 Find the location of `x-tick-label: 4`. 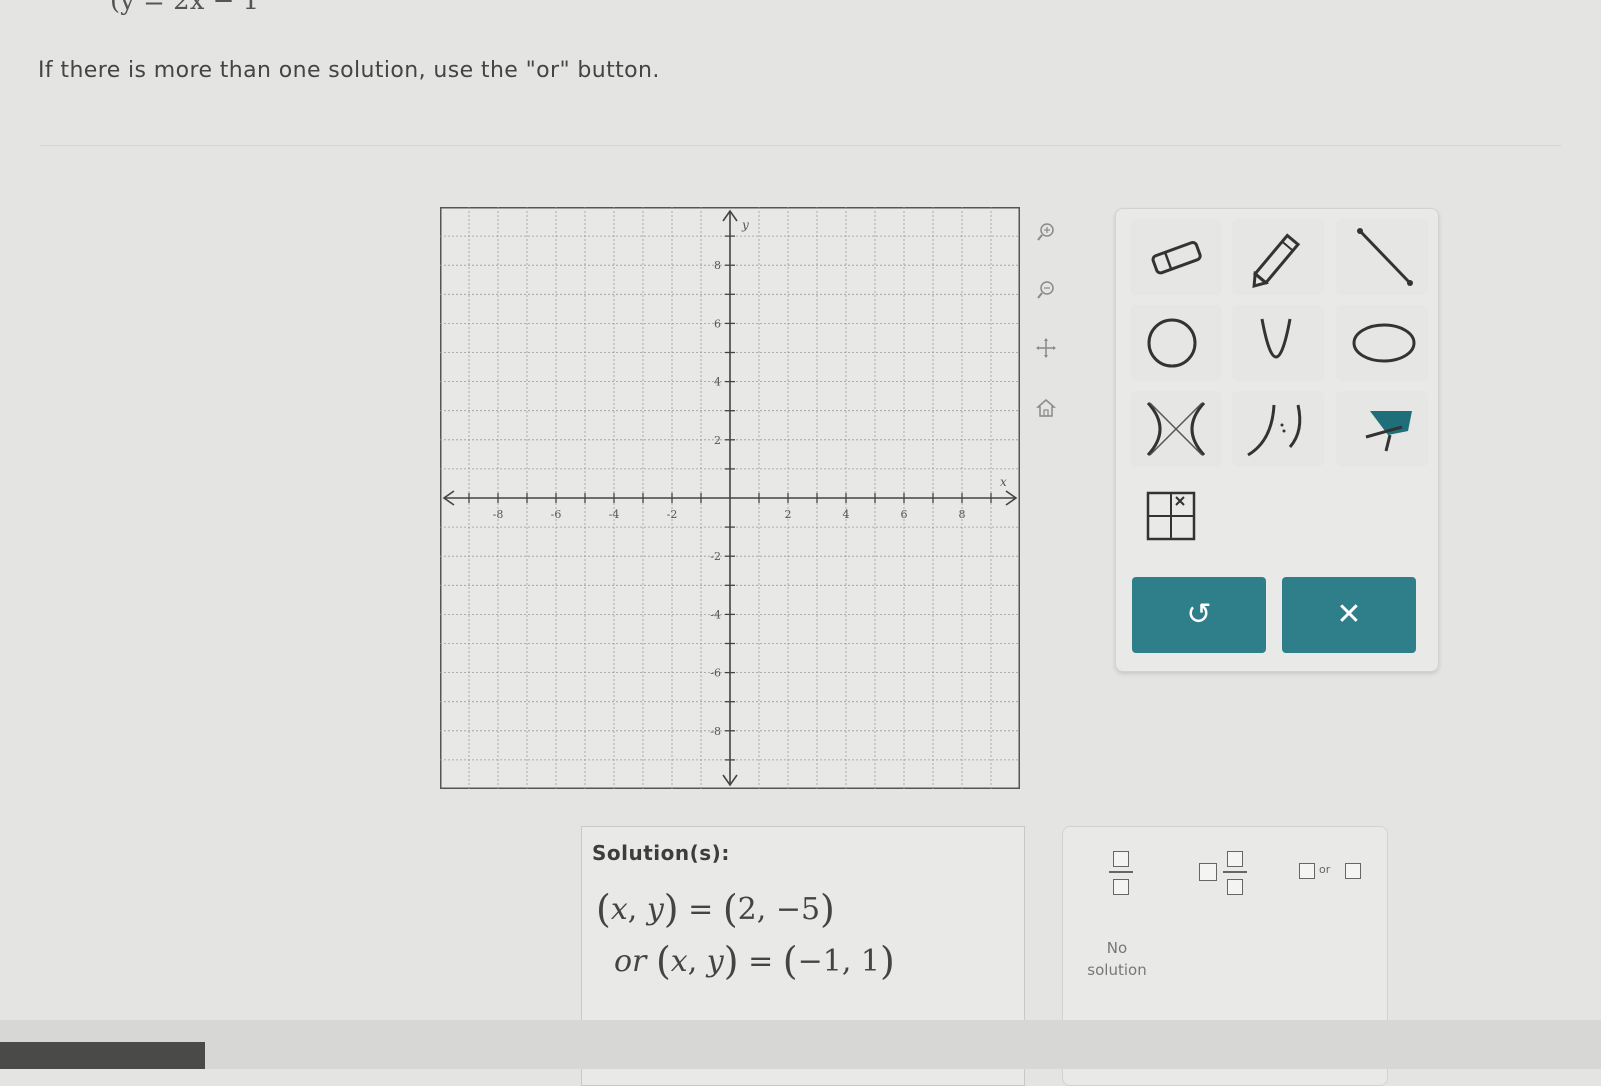

x-tick-label: 4 is located at coordinates (846, 514).